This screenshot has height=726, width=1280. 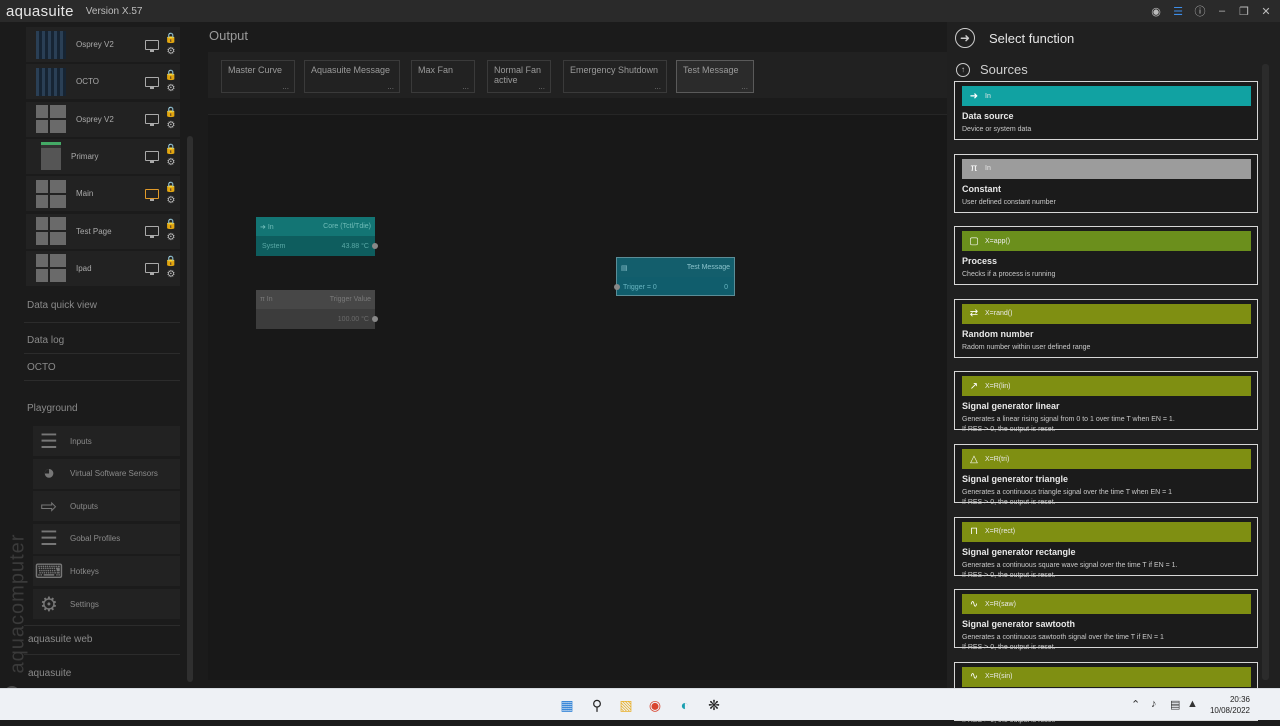 What do you see at coordinates (45, 340) in the screenshot?
I see `menu-data-log: Data log` at bounding box center [45, 340].